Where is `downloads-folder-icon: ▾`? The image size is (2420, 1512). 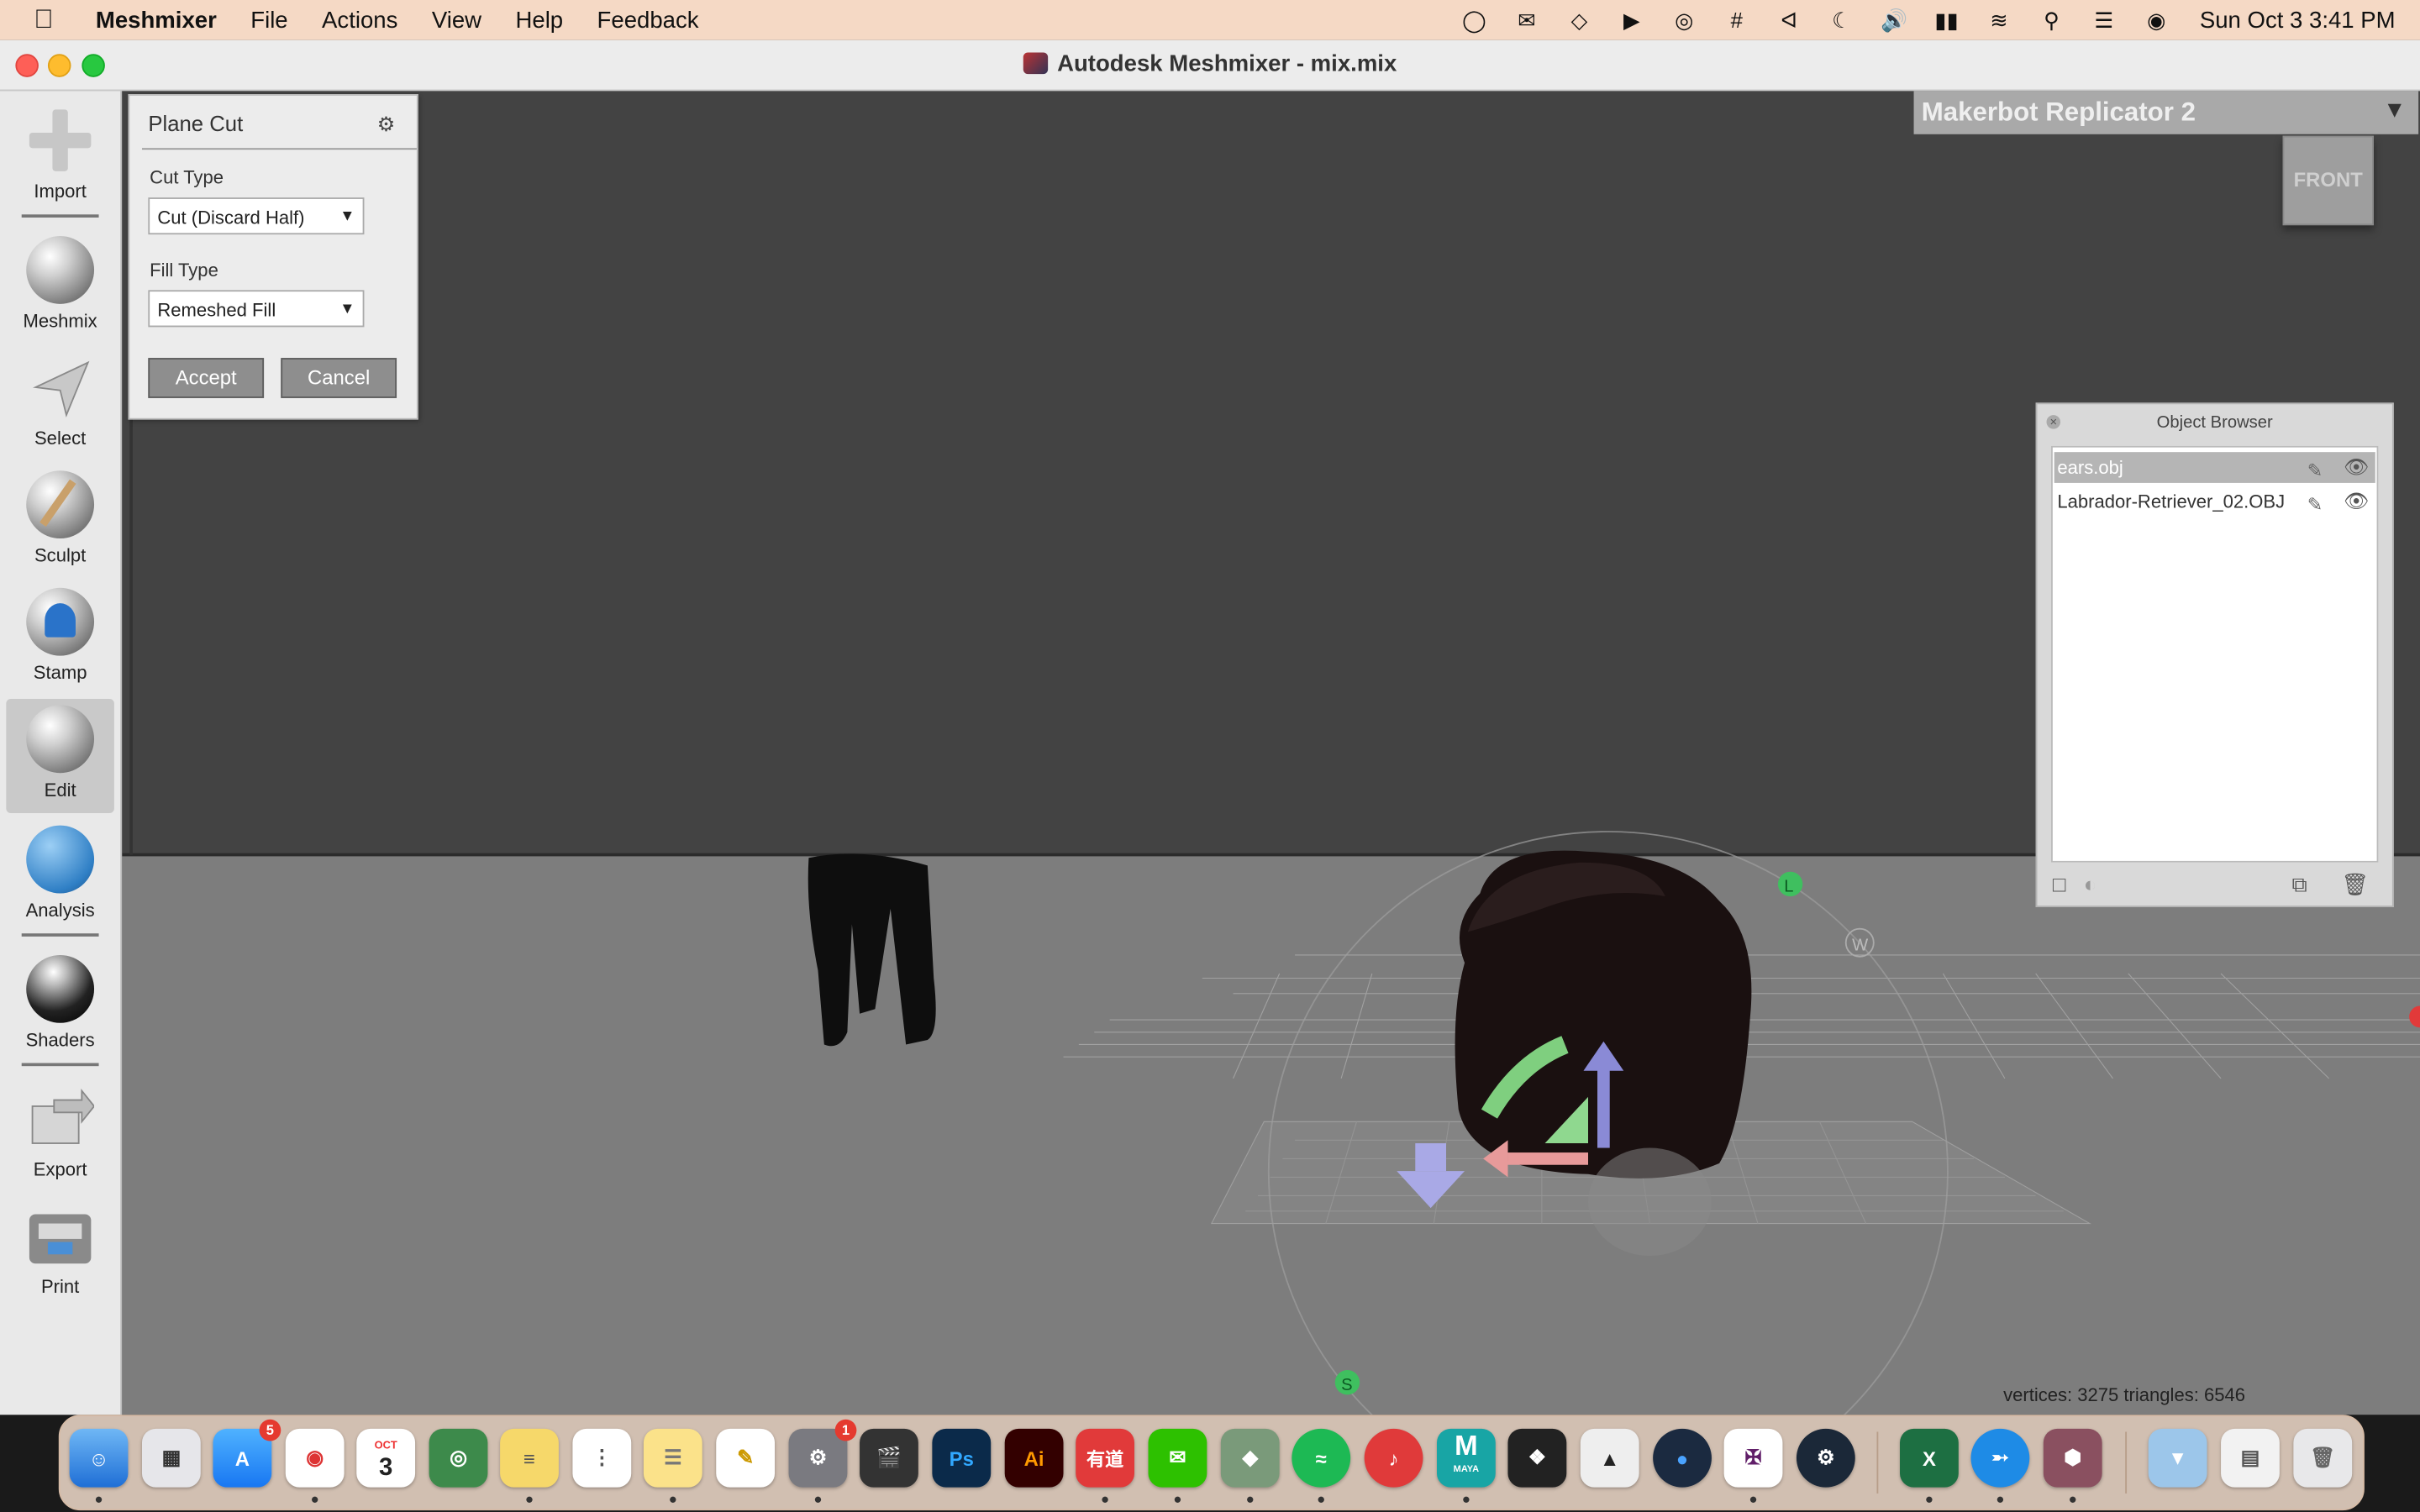
downloads-folder-icon: ▾ is located at coordinates (2177, 1458).